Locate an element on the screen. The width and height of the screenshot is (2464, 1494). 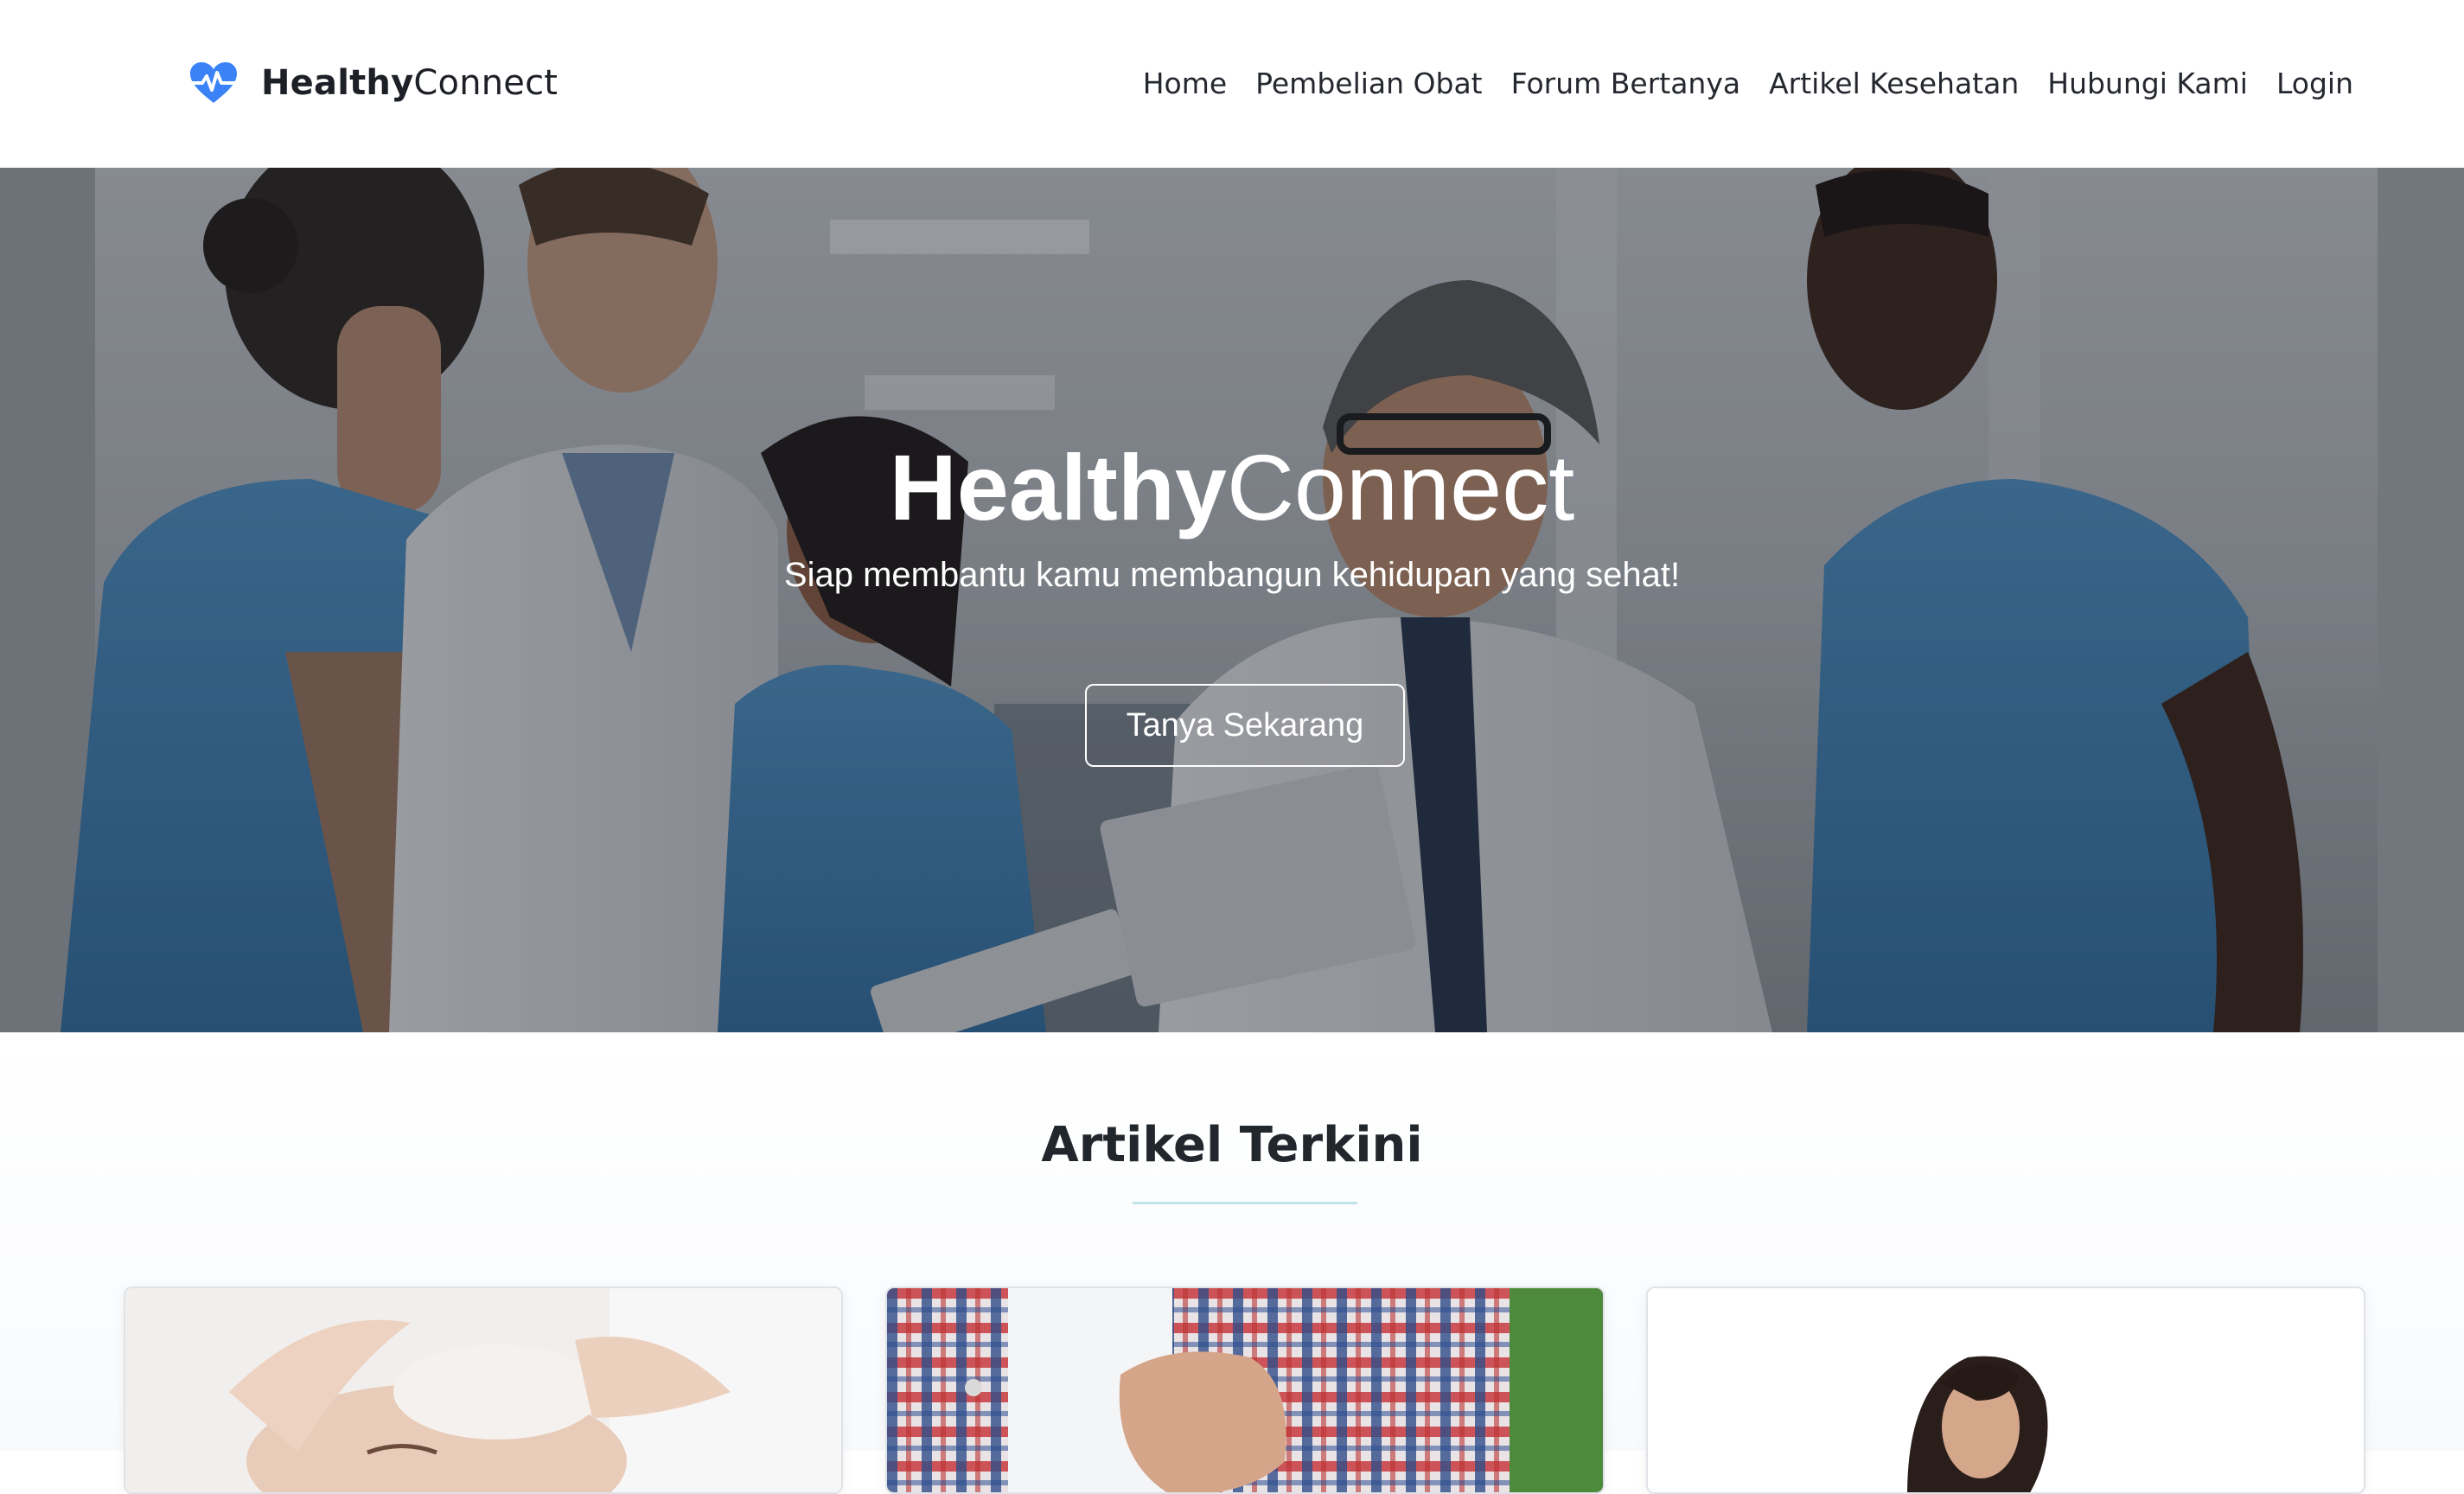
hero-title-bold: Healthy is located at coordinates (1058, 487).